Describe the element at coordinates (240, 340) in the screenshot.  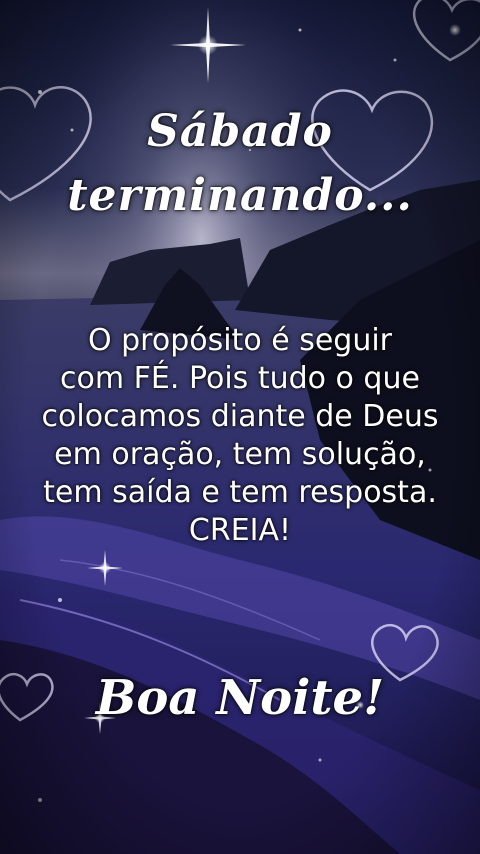
I see `message-line: O propósito é seguir` at that location.